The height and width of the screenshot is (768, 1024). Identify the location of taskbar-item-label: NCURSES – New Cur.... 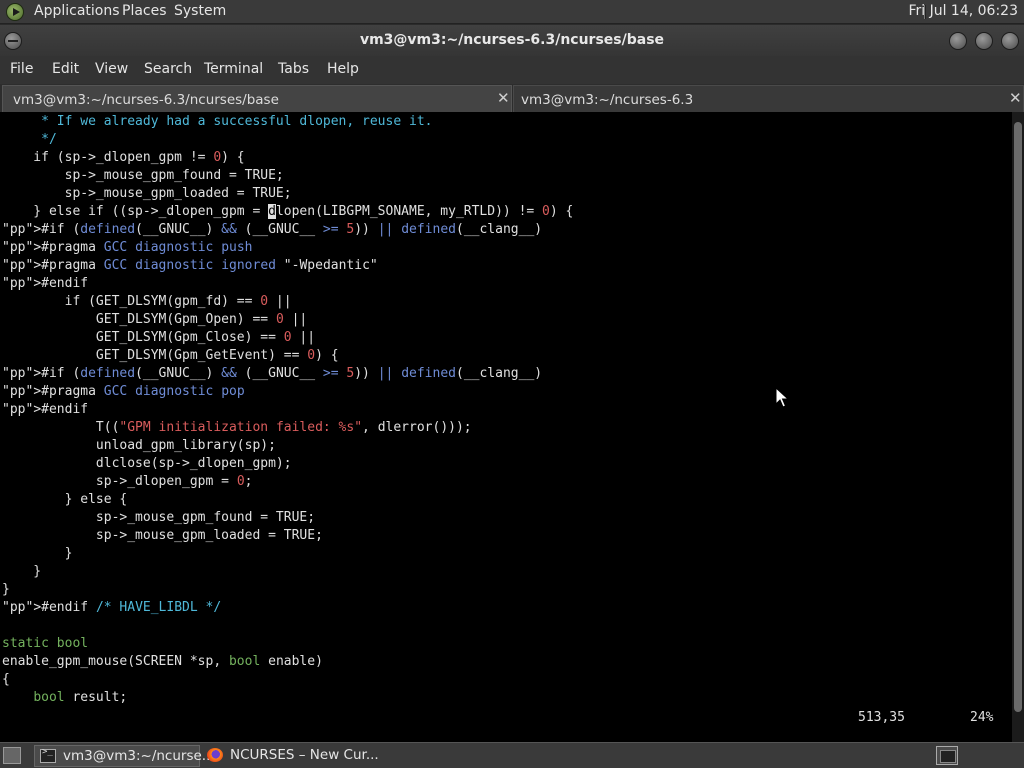
(304, 755).